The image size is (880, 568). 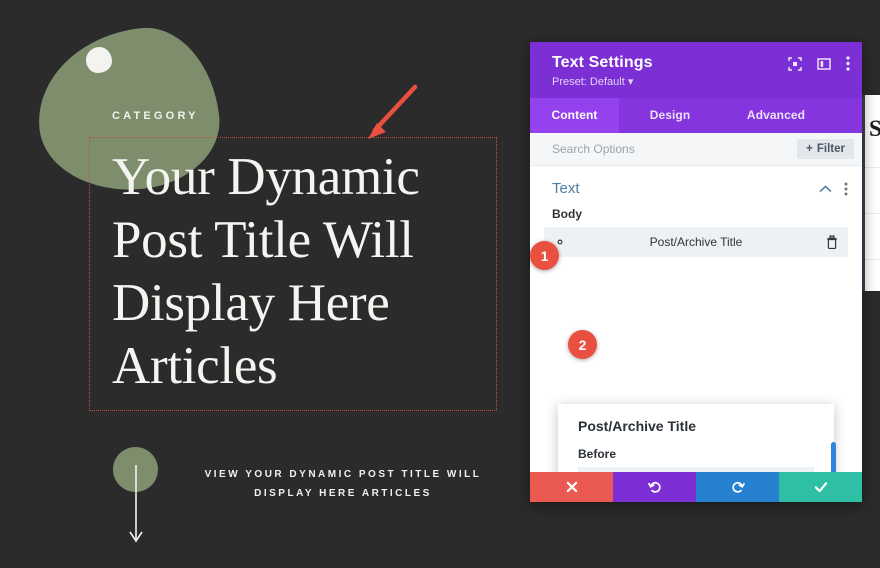 I want to click on chevron-up-icon, so click(x=825, y=188).